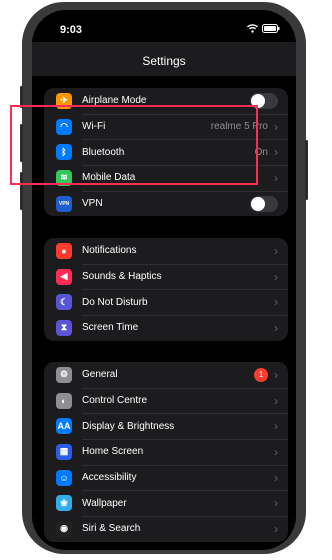 This screenshot has width=332, height=560. What do you see at coordinates (64, 426) in the screenshot?
I see `display-icon: AA` at bounding box center [64, 426].